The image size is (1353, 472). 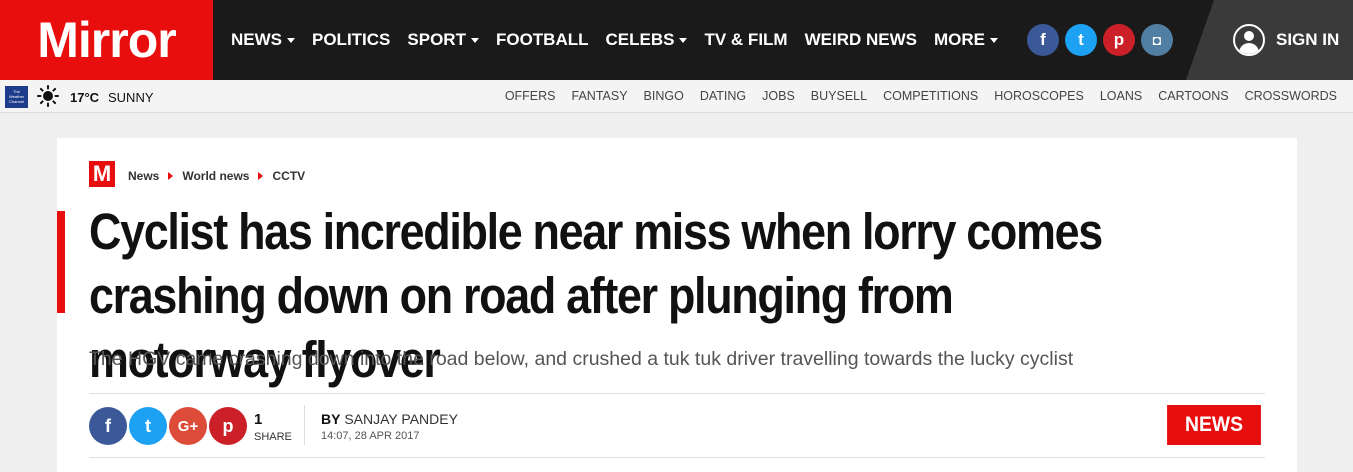 I want to click on share-count: 1, so click(x=258, y=419).